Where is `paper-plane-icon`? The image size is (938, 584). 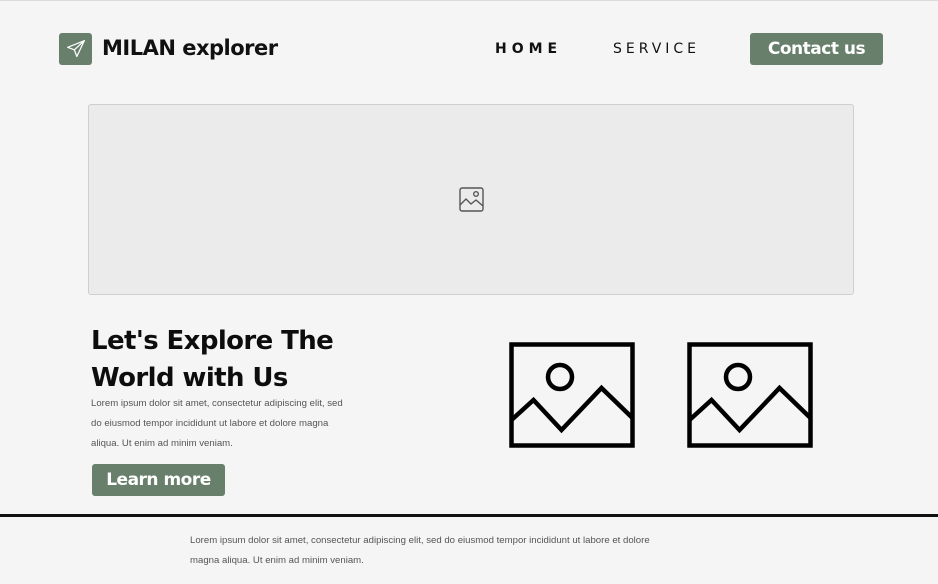 paper-plane-icon is located at coordinates (75, 49).